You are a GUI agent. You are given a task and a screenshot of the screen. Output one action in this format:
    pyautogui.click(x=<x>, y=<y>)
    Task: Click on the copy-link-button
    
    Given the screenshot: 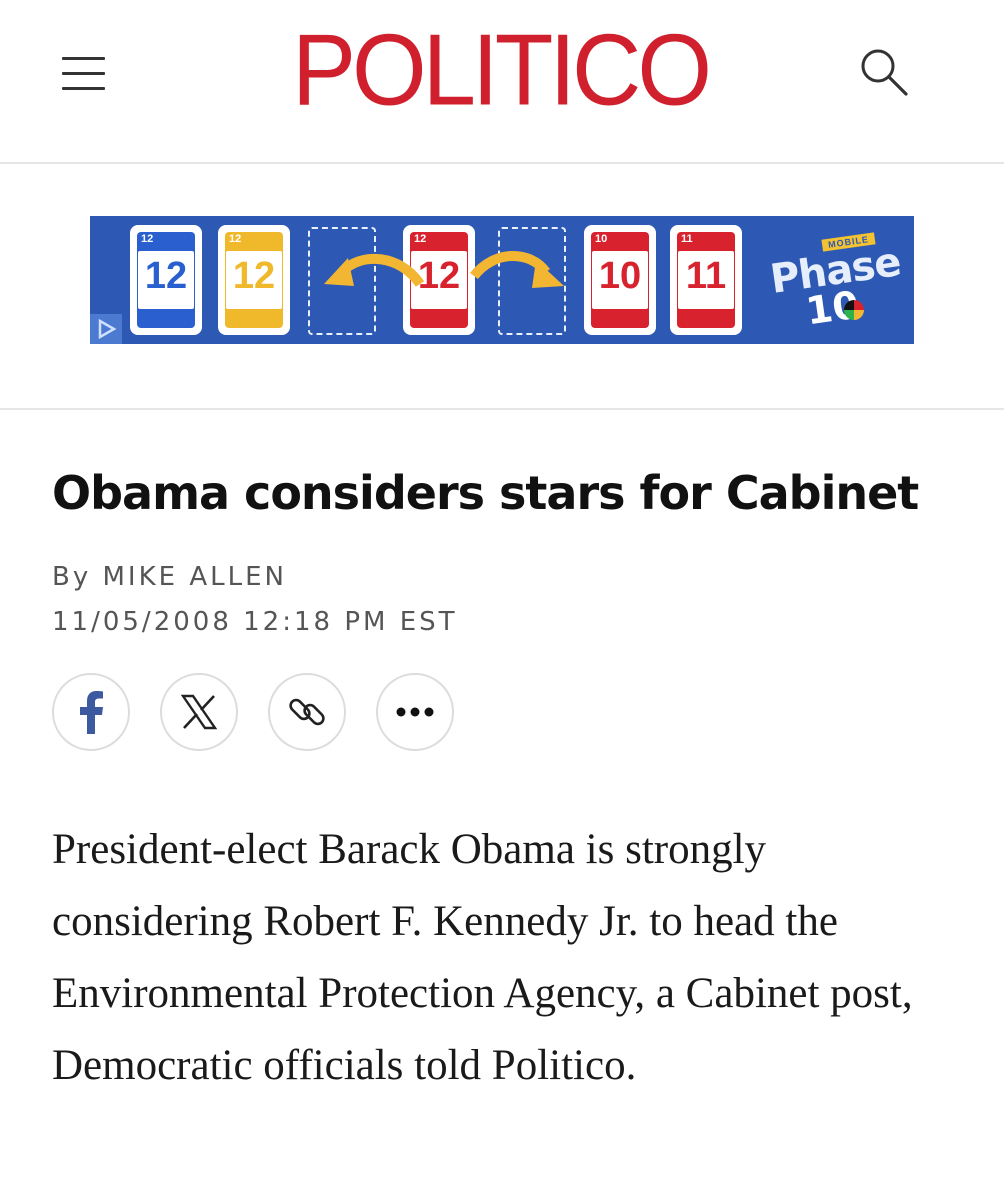 What is the action you would take?
    pyautogui.click(x=307, y=712)
    